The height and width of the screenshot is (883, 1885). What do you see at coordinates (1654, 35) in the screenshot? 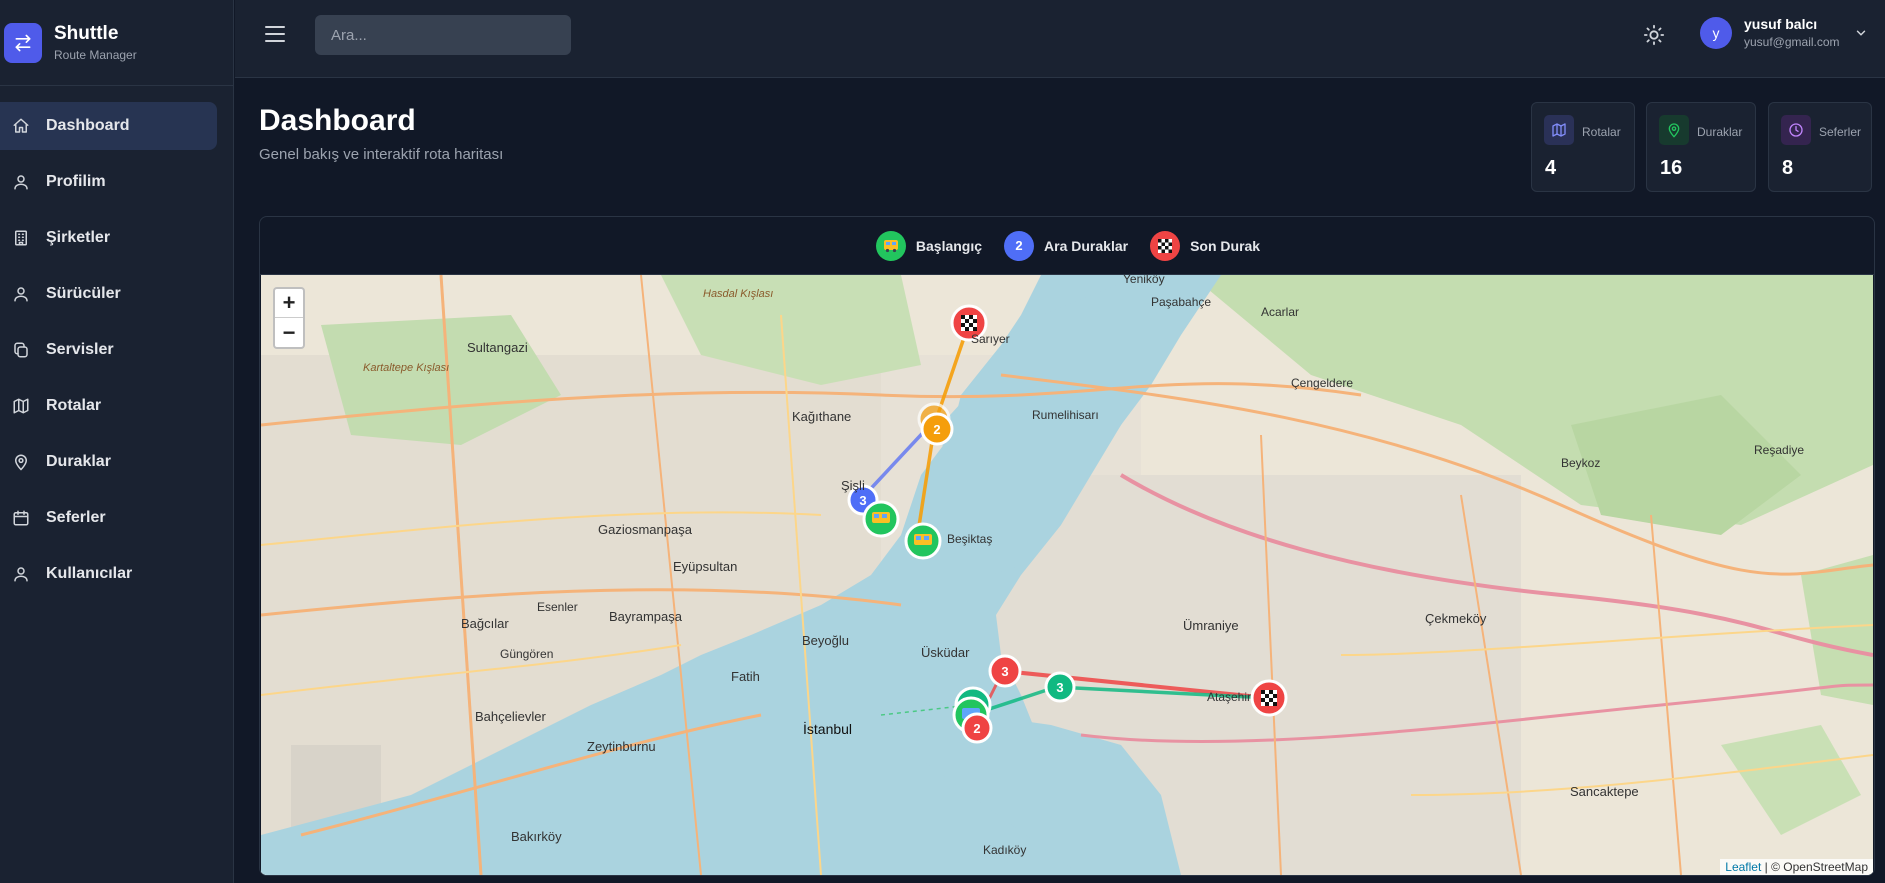
I see `sun-icon` at bounding box center [1654, 35].